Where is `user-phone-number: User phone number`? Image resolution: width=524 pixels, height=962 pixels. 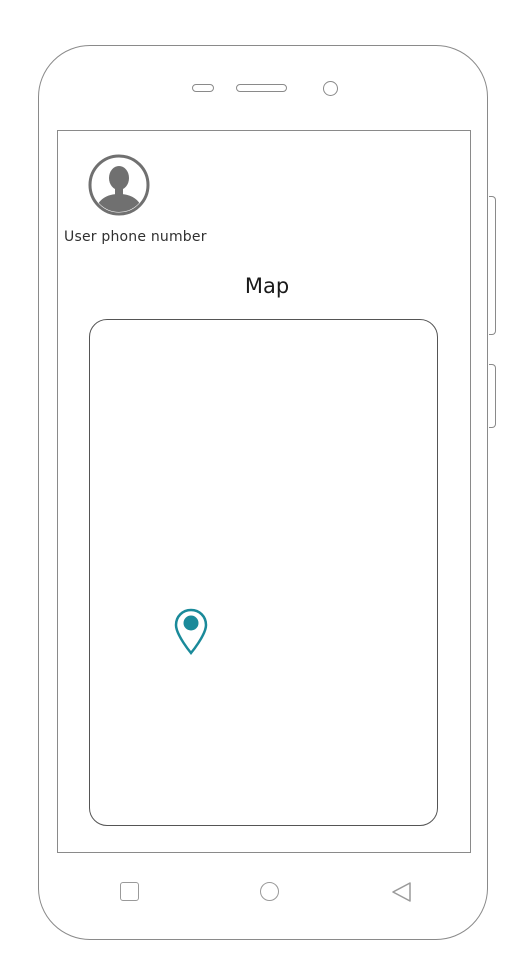
user-phone-number: User phone number is located at coordinates (135, 237).